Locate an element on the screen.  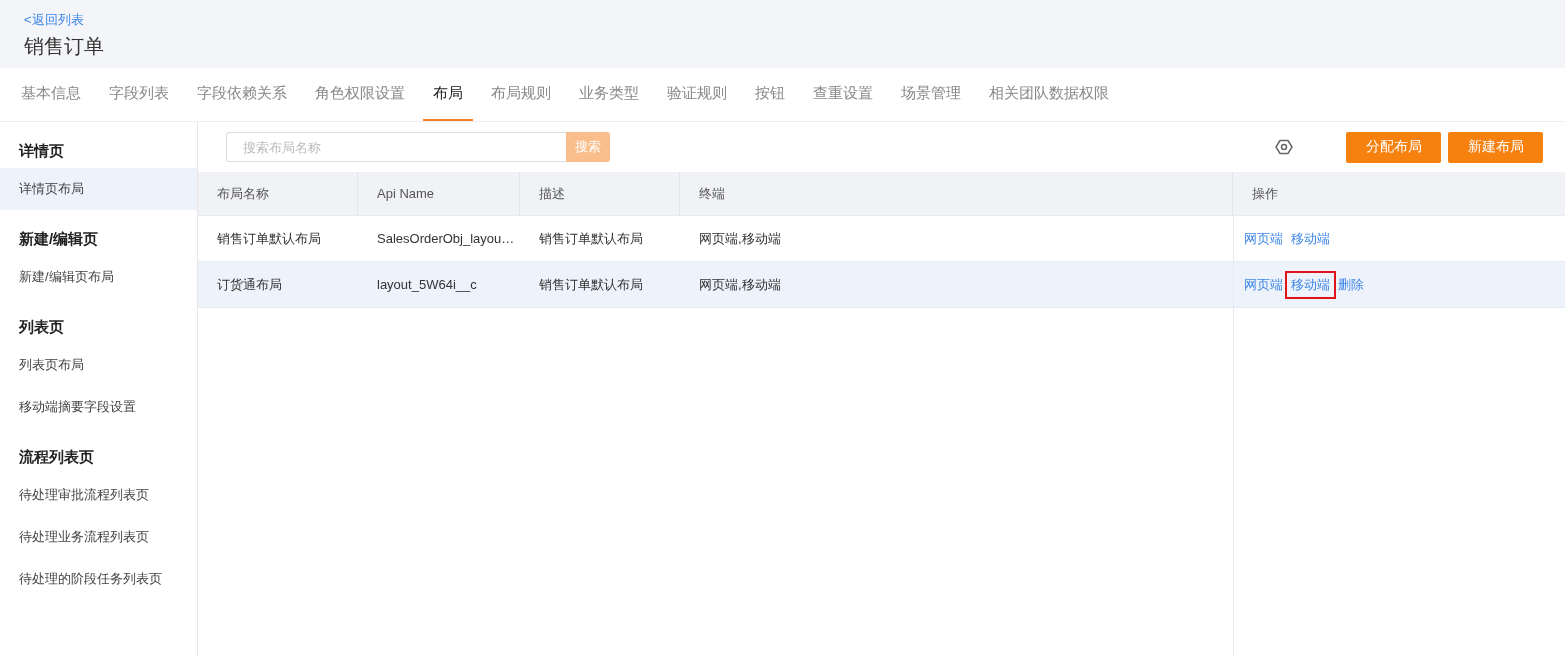
tab: 字段依赖关系 is located at coordinates (242, 94).